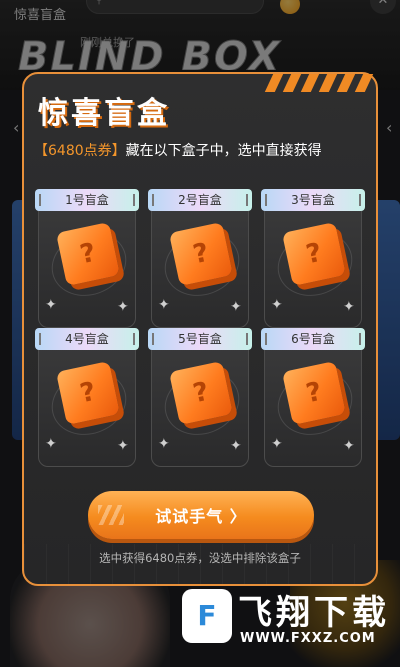 The height and width of the screenshot is (667, 400). I want to click on box-label: 6号盲盒, so click(313, 339).